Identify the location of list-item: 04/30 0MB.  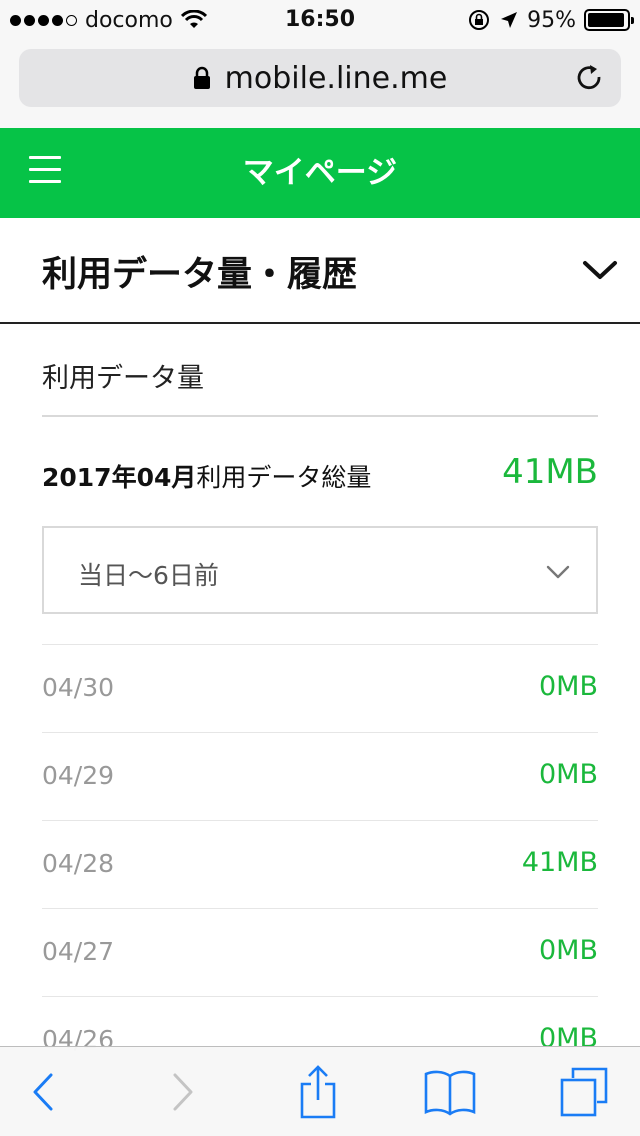
(320, 688).